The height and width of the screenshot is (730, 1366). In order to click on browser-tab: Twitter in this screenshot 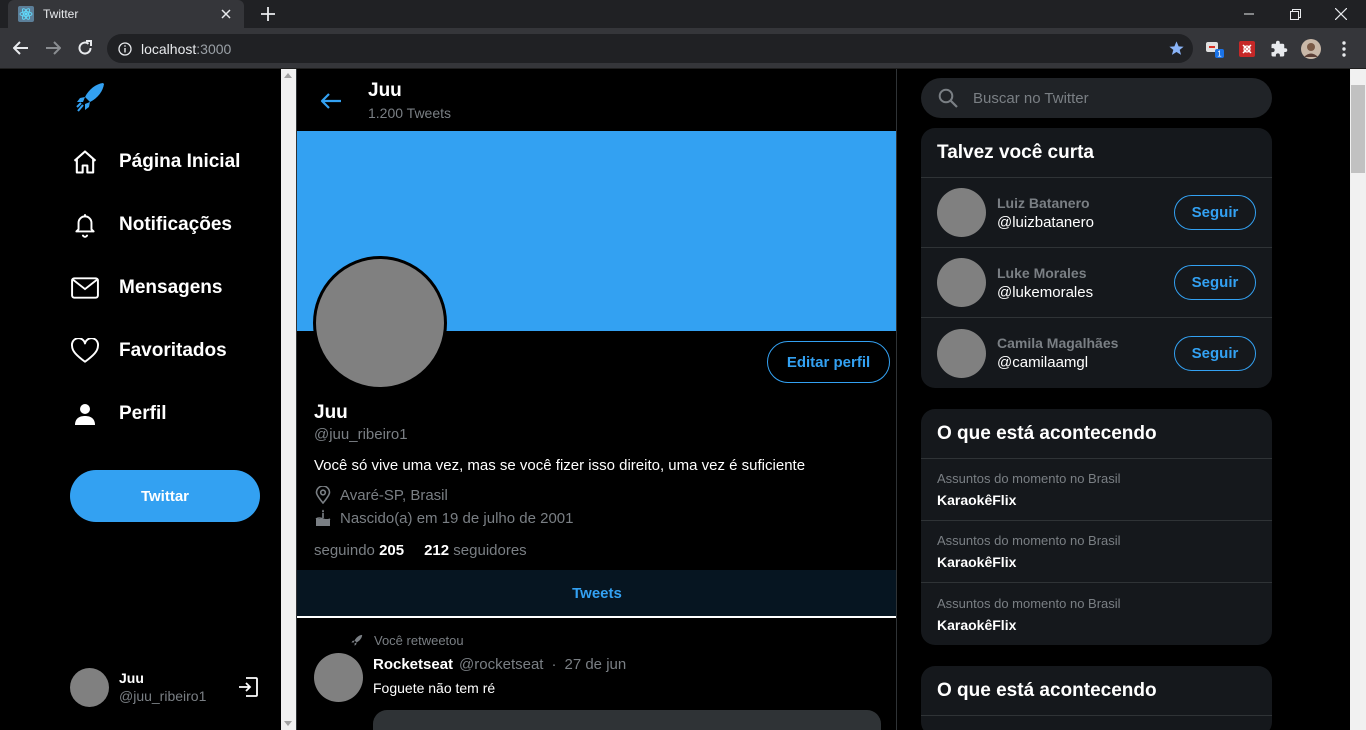, I will do `click(126, 14)`.